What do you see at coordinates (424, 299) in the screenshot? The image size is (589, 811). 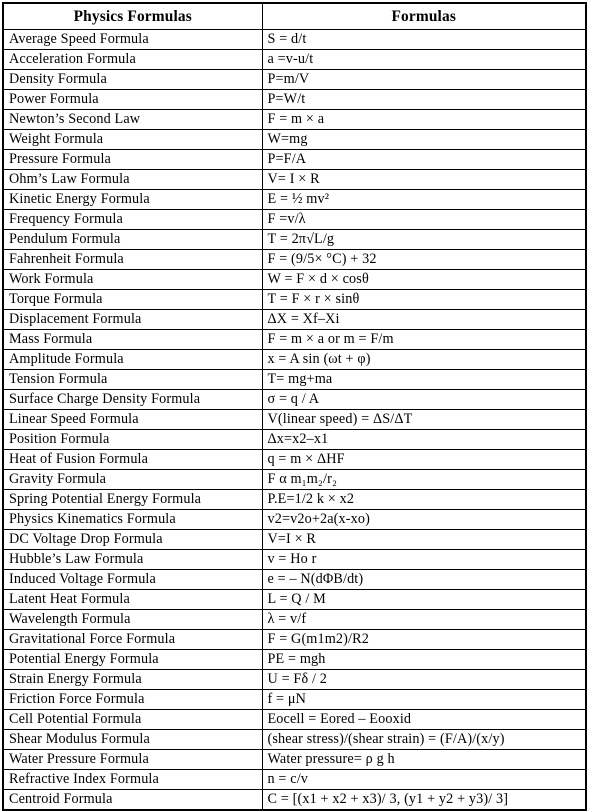 I see `formula-expression-cell: T = F × r × sinθ` at bounding box center [424, 299].